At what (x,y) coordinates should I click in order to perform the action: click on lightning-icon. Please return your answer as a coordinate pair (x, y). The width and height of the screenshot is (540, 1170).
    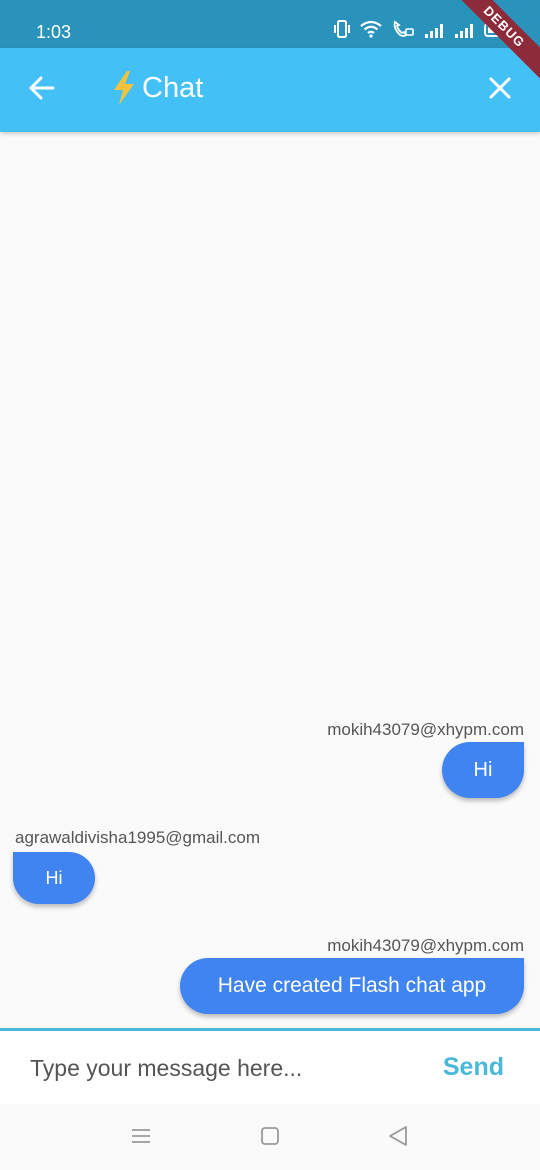
    Looking at the image, I should click on (124, 88).